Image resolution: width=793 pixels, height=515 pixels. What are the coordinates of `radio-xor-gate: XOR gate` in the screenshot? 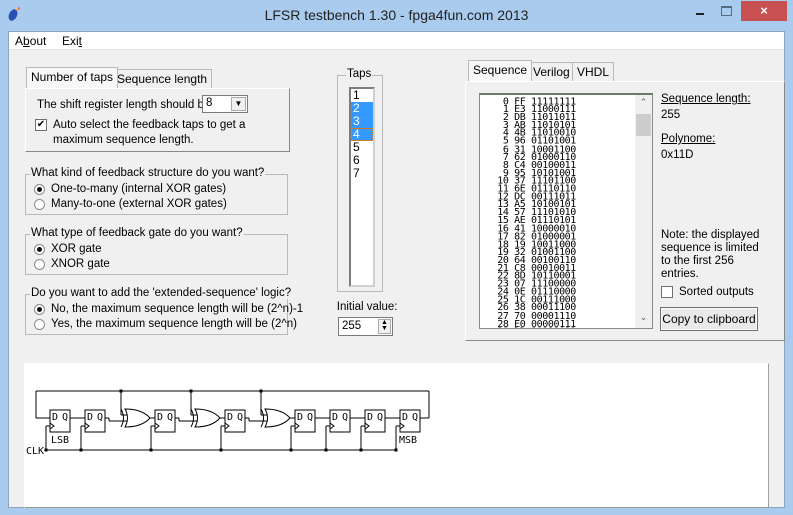 It's located at (68, 249).